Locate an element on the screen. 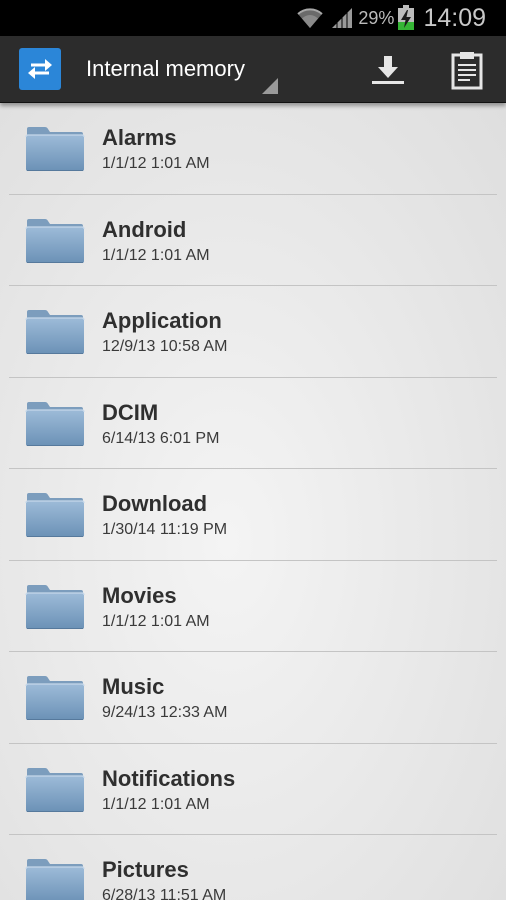  file-name: DCIM is located at coordinates (130, 412).